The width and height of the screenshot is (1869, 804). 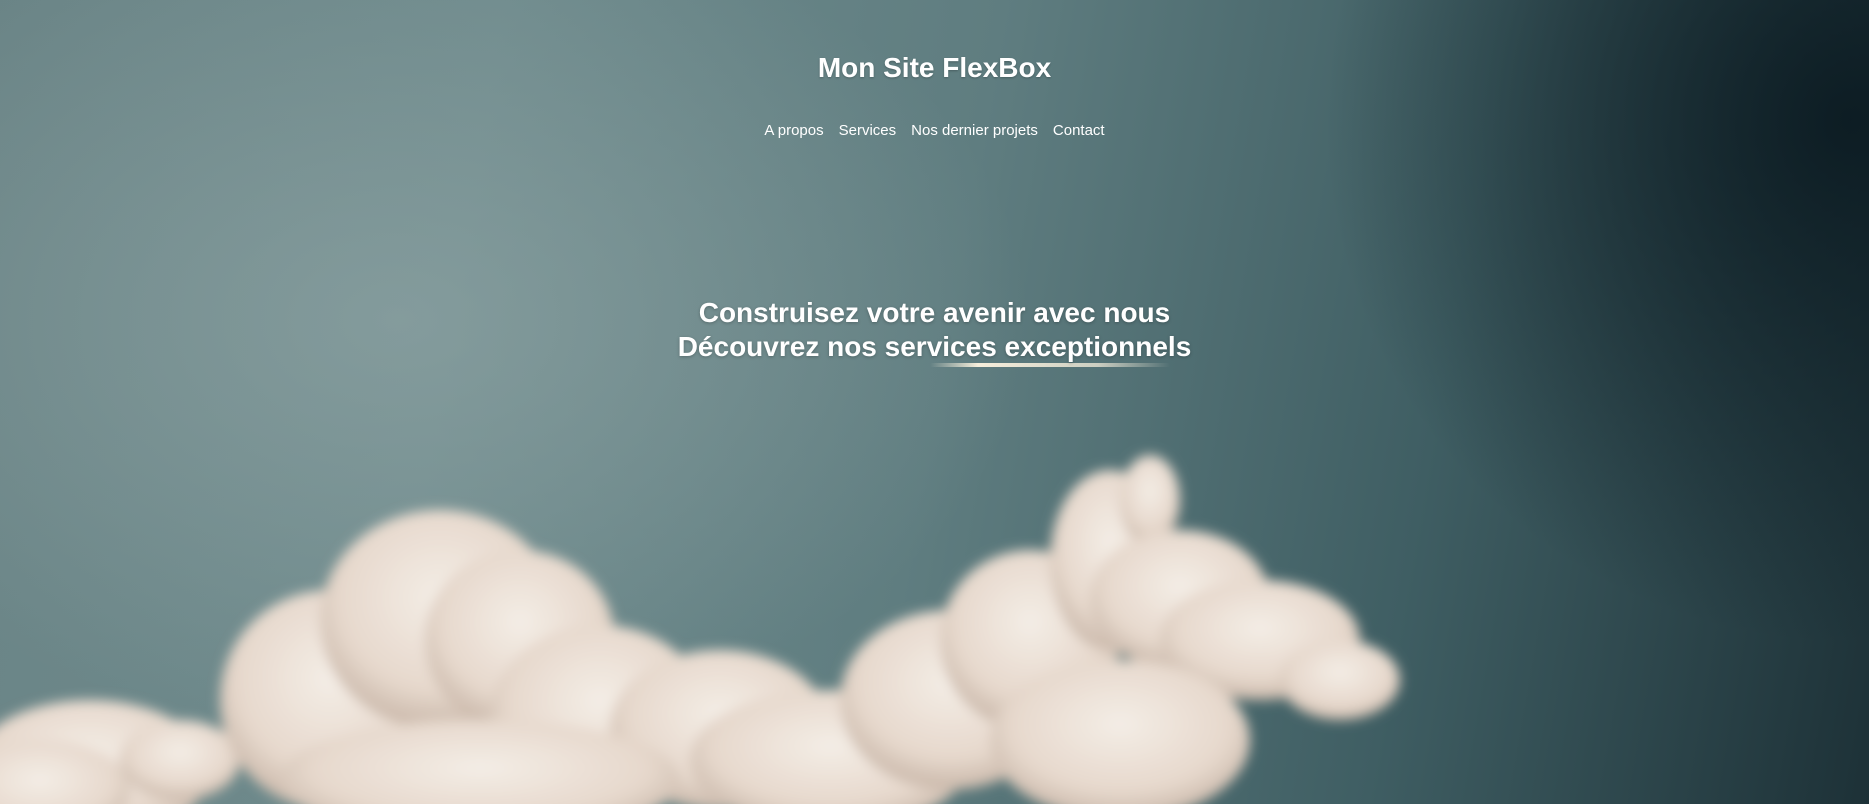 What do you see at coordinates (934, 312) in the screenshot?
I see `hero-tagline-line1: Construisez votre avenir avec nous` at bounding box center [934, 312].